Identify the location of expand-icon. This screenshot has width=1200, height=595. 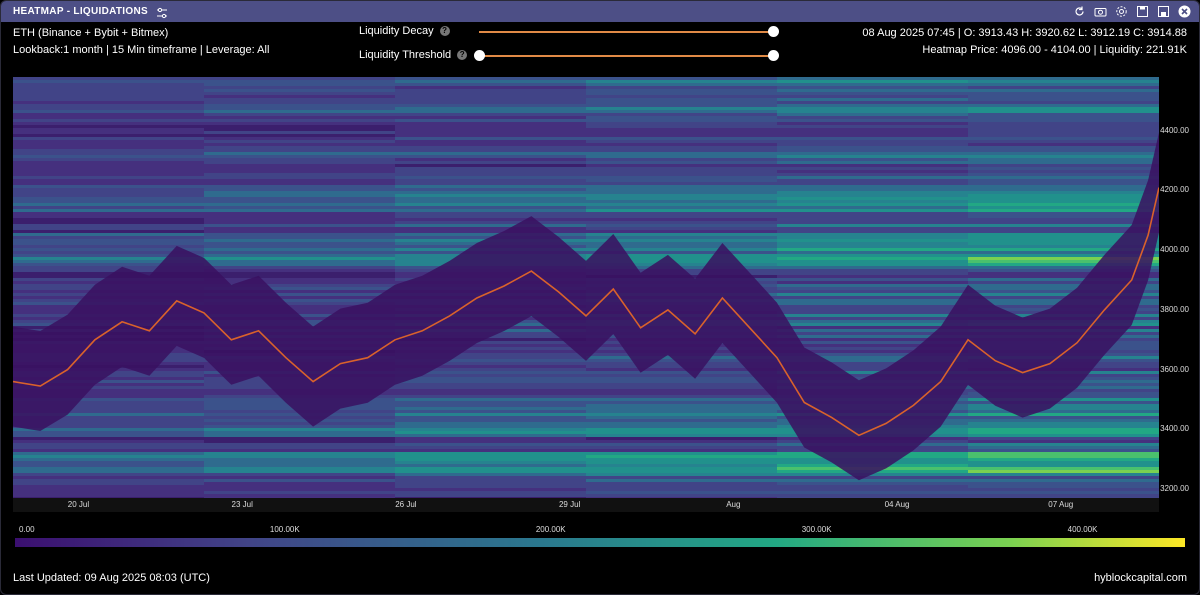
(1163, 11).